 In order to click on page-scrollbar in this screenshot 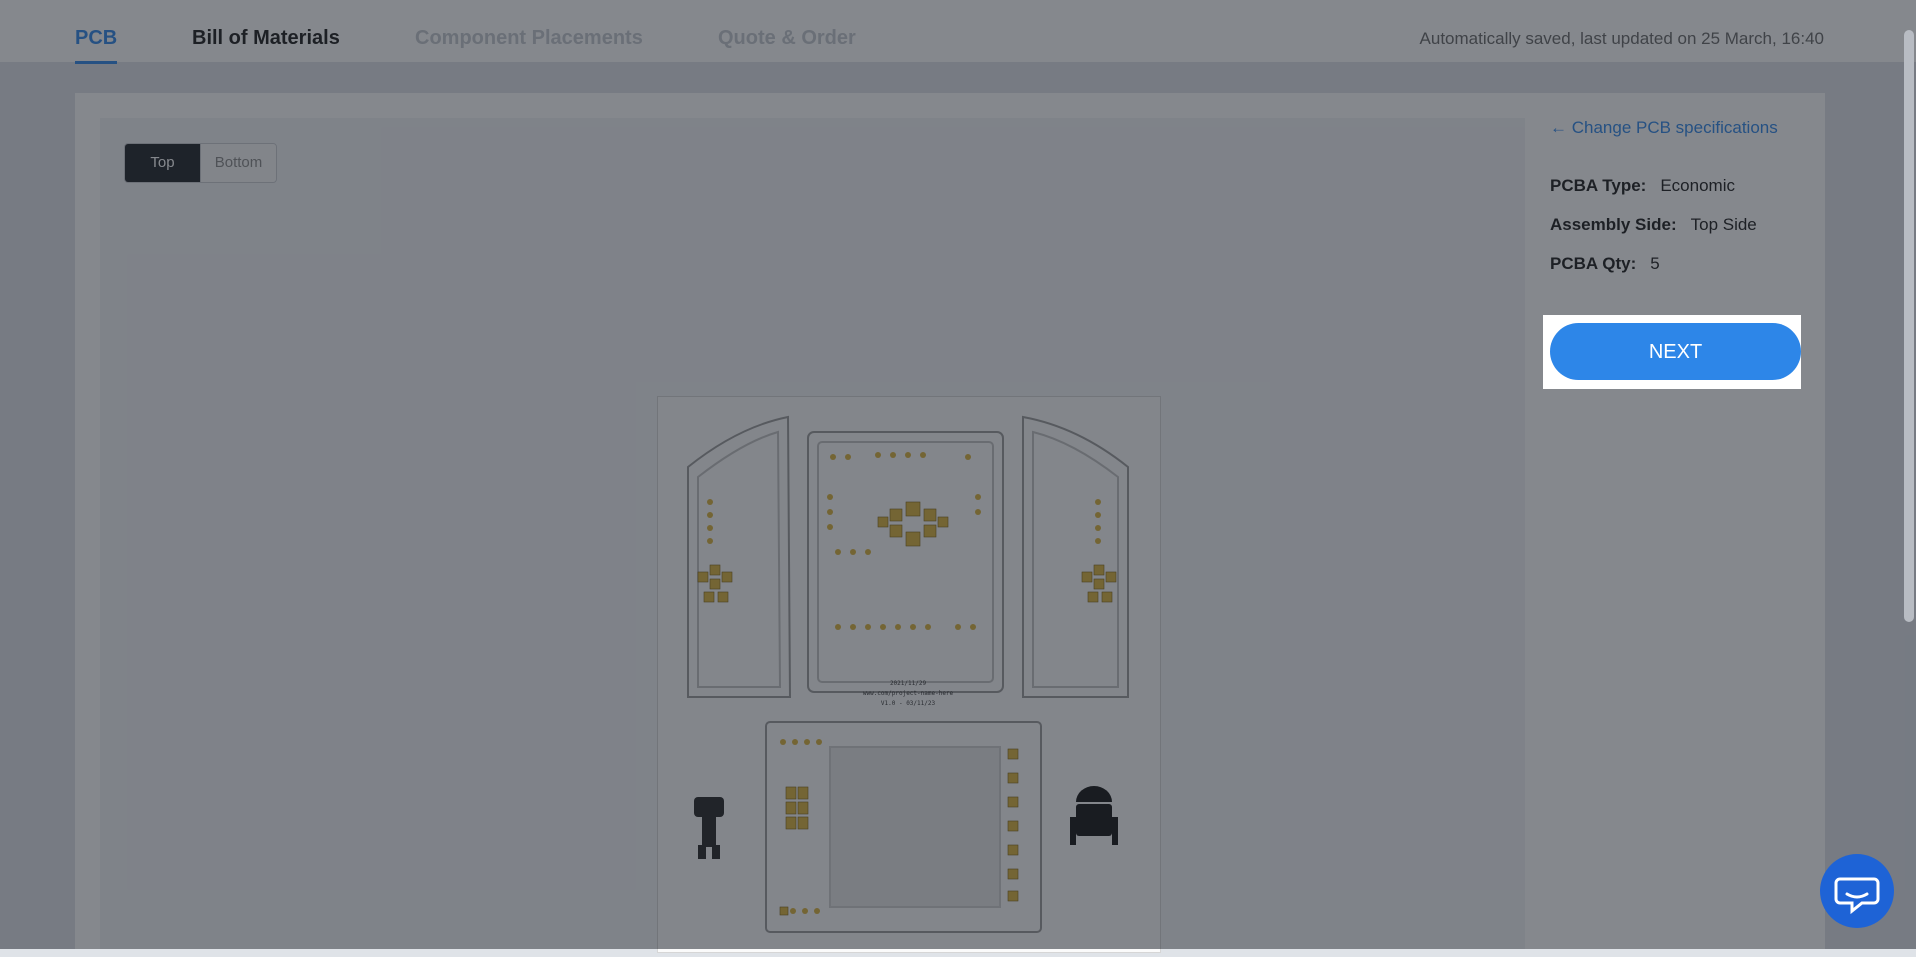, I will do `click(1909, 326)`.